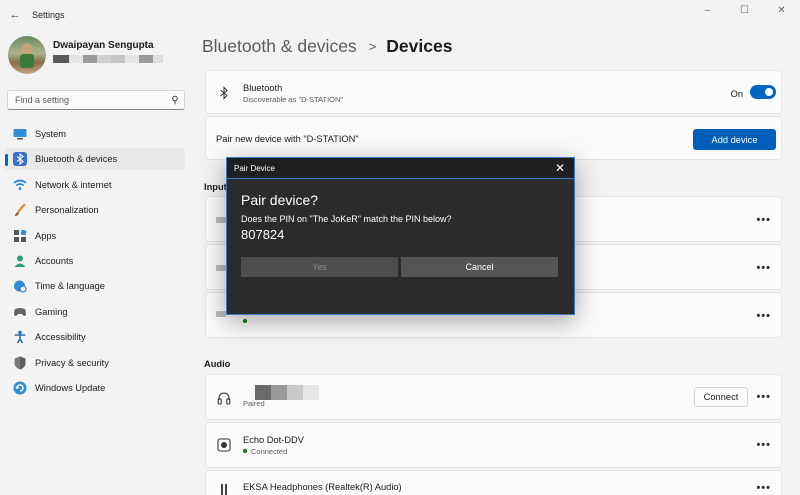 The width and height of the screenshot is (800, 495). Describe the element at coordinates (245, 321) in the screenshot. I see `status-dot` at that location.